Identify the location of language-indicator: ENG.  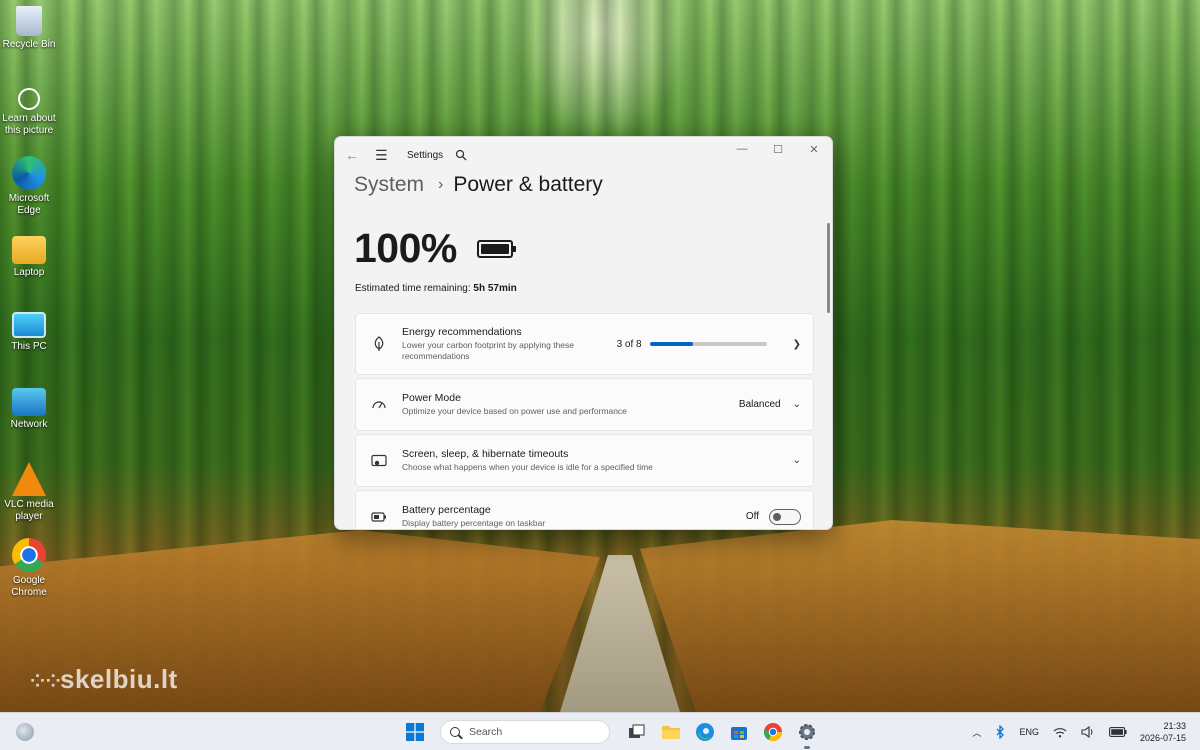
(1029, 732).